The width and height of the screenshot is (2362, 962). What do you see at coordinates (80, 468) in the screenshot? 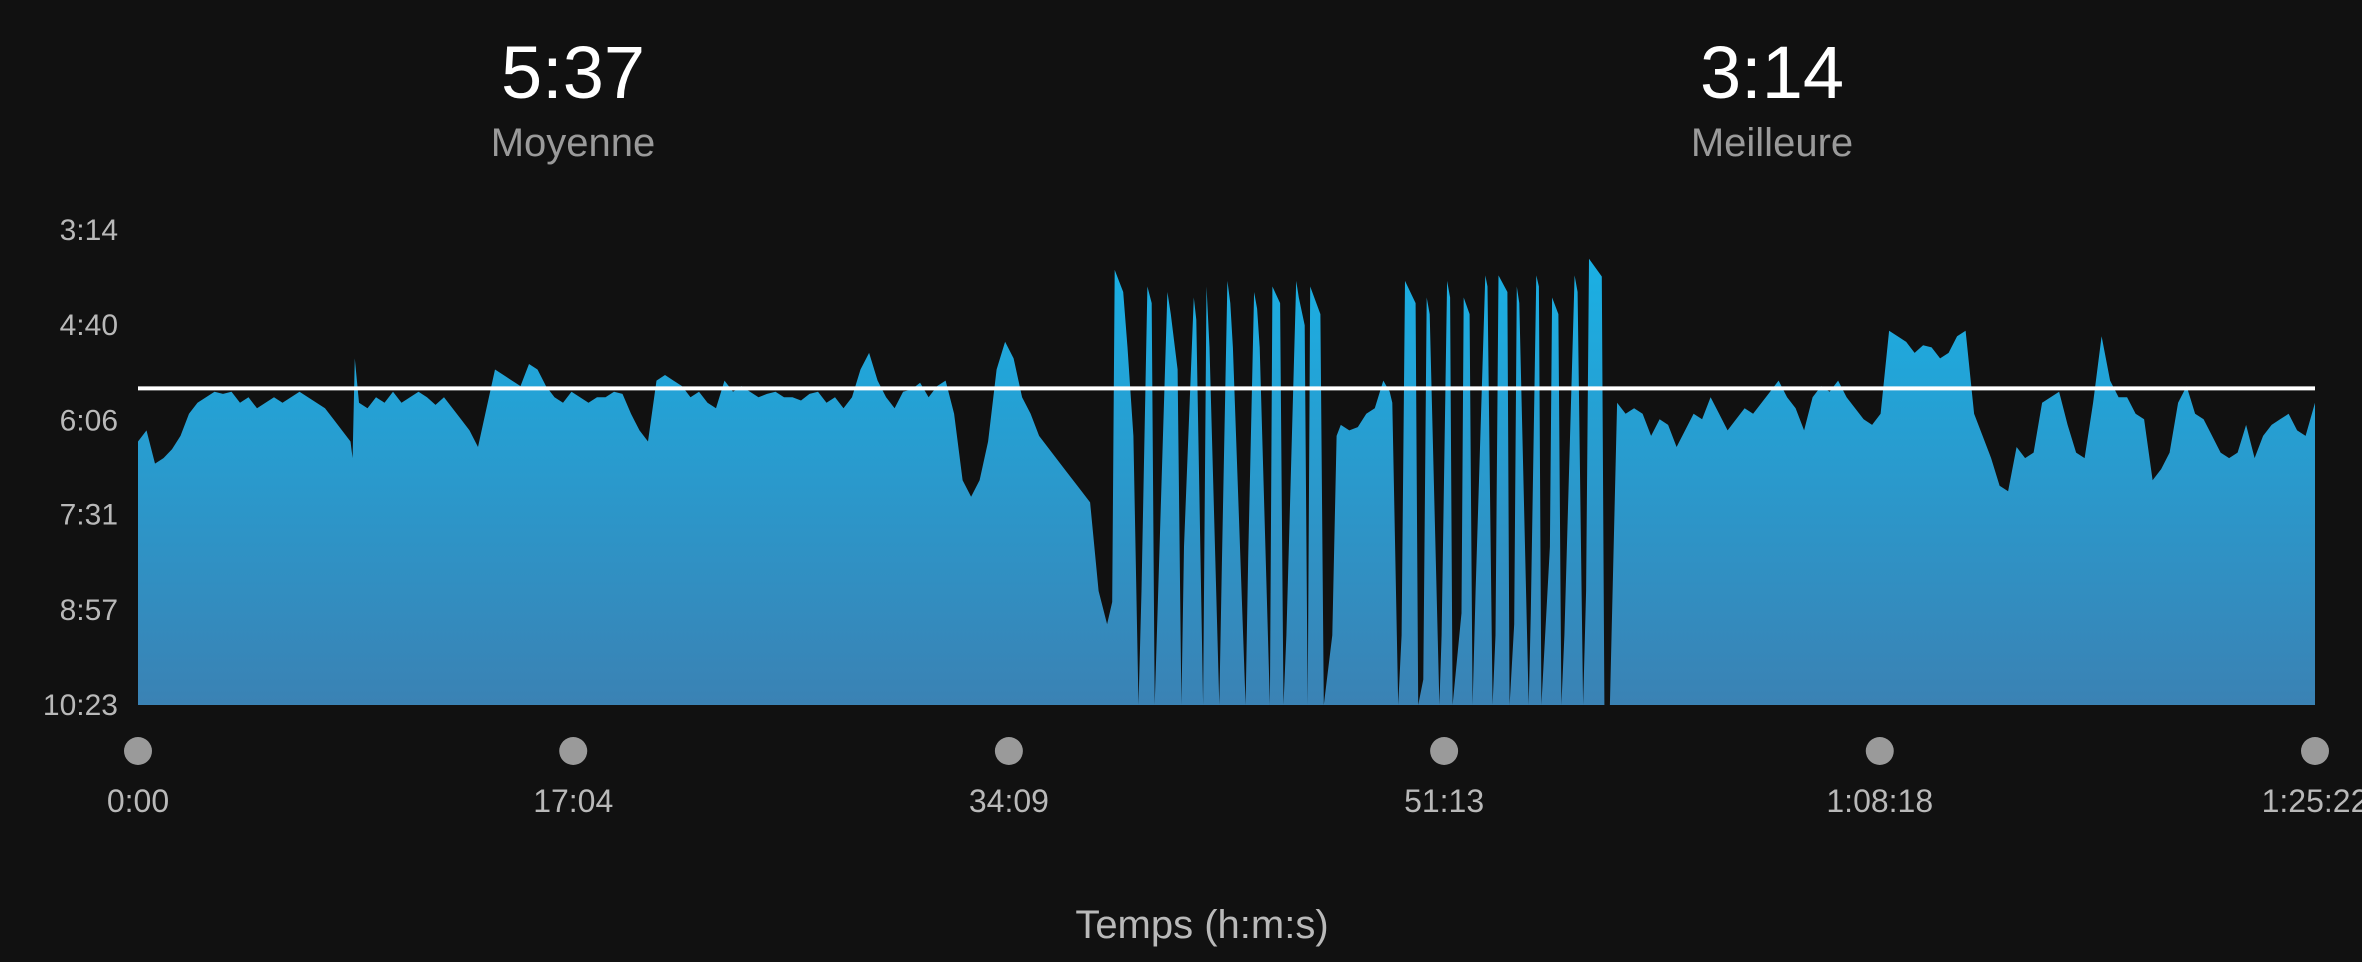
I see `y-axis: 3:14 4:40 6:06 7:31 8:57 10:23` at bounding box center [80, 468].